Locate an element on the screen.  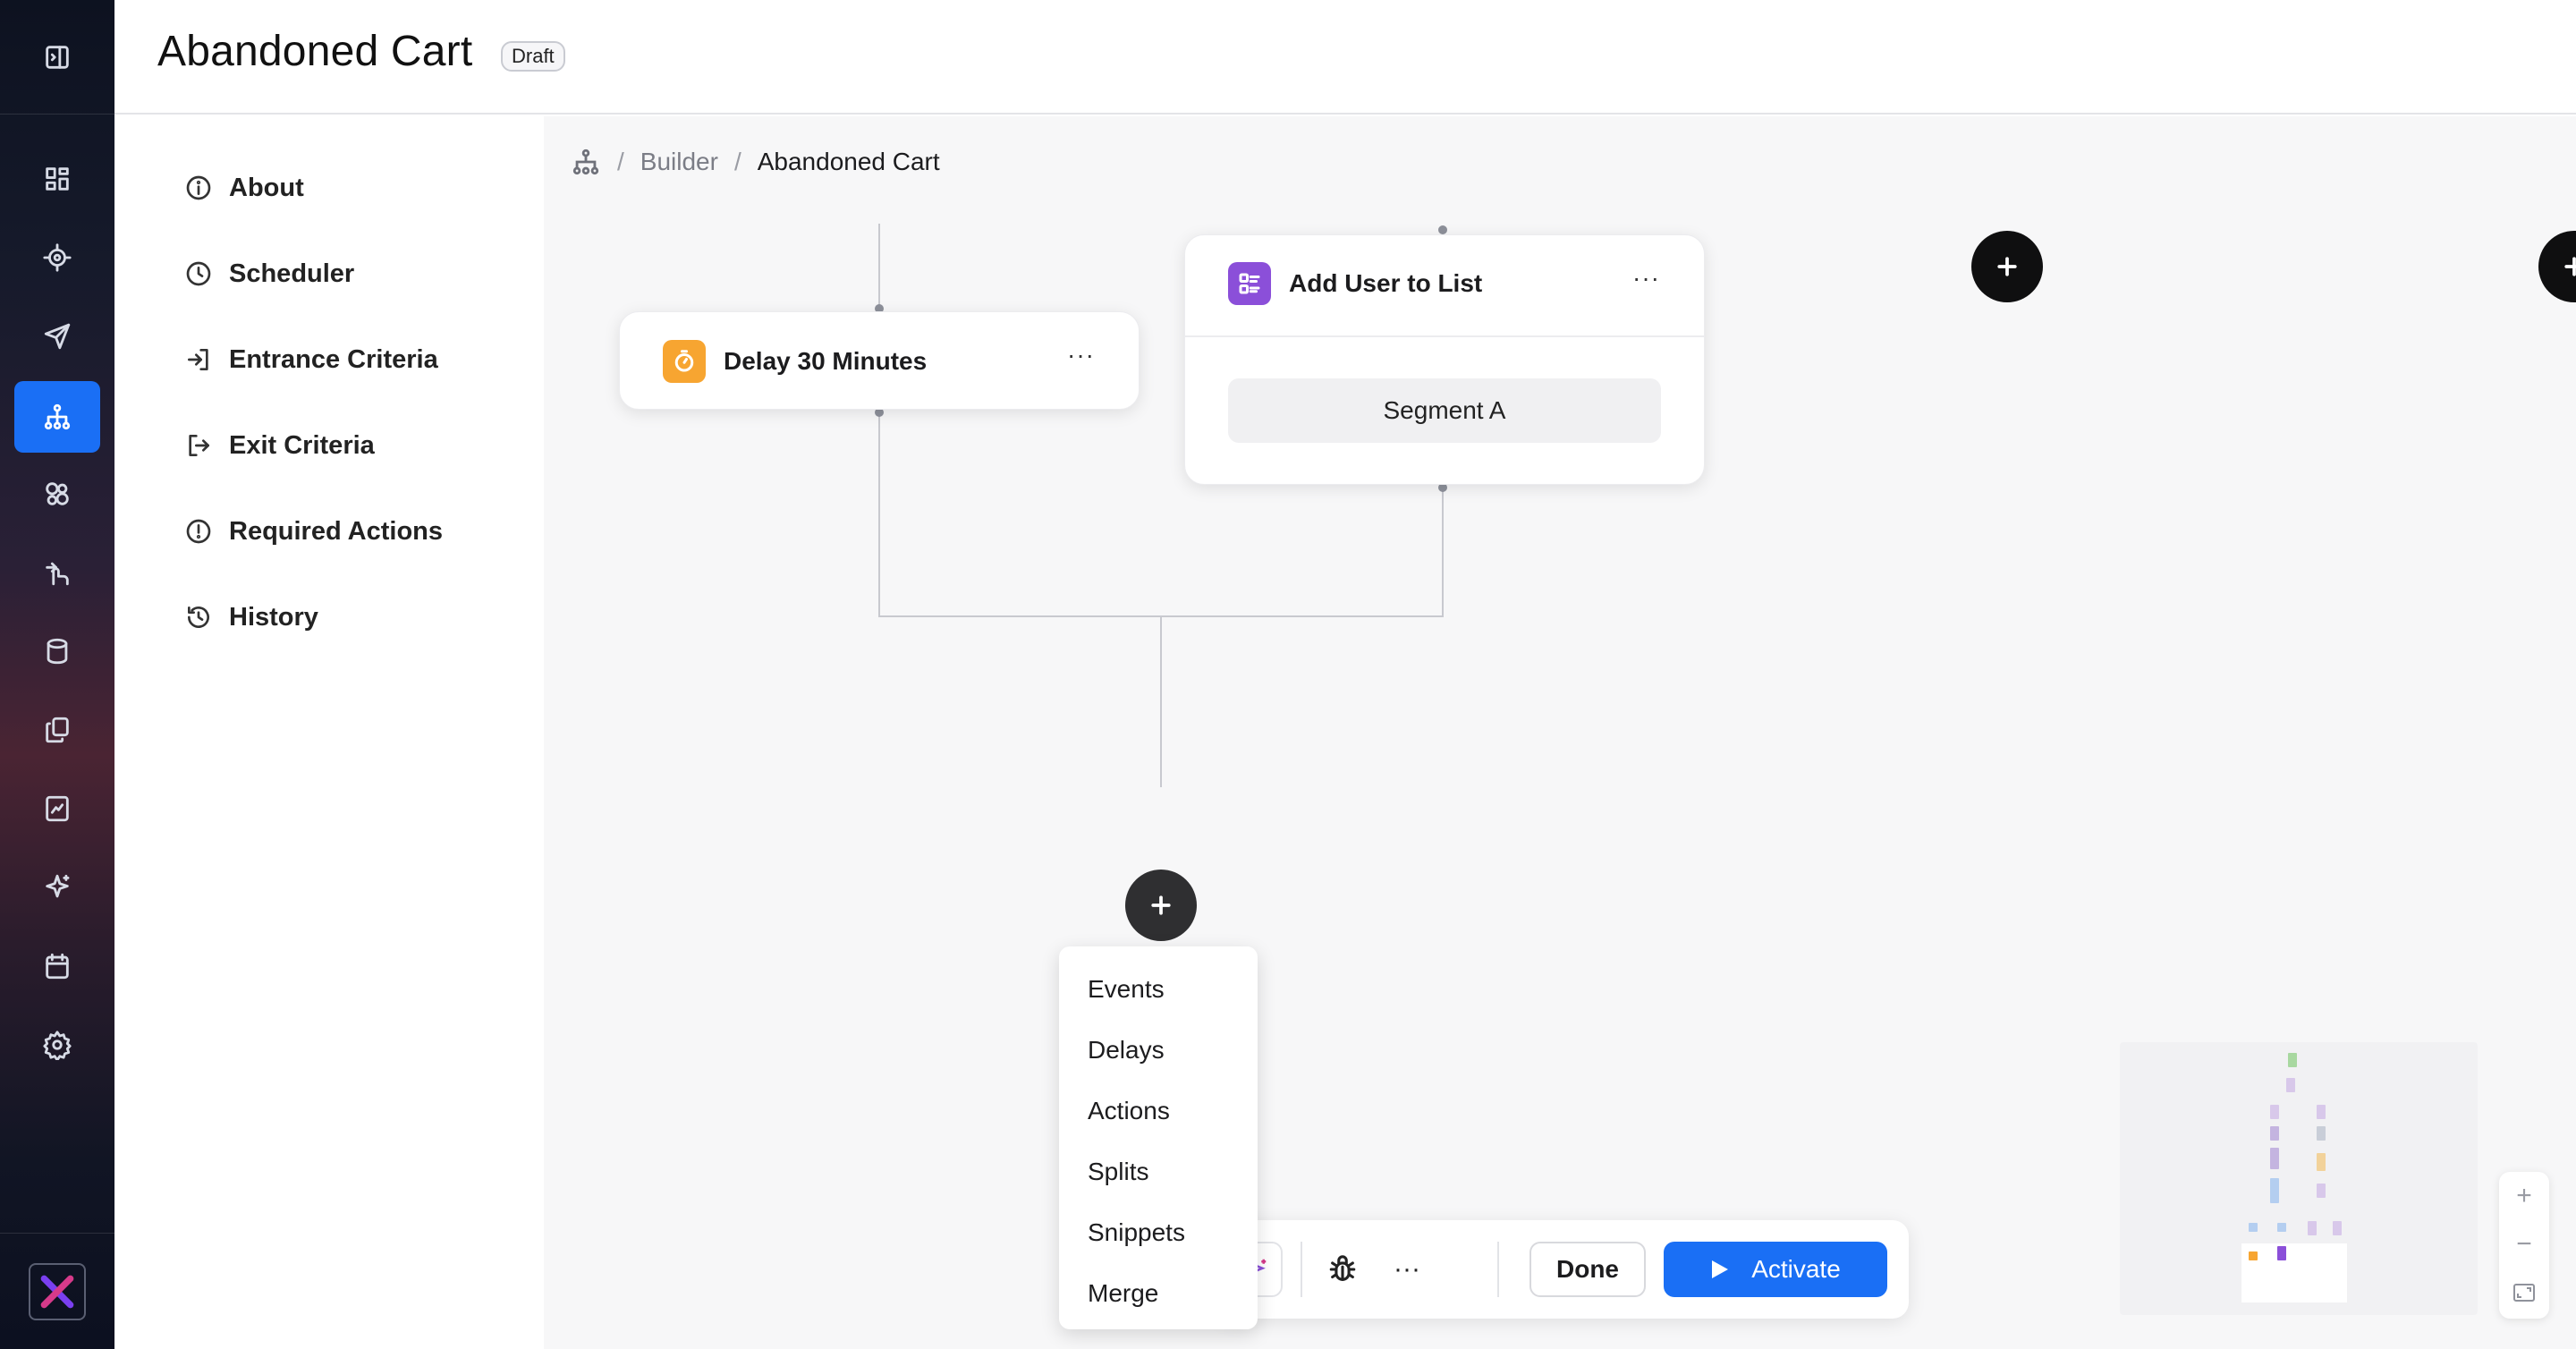
add-user-to-list-node: Add User to List ··· Segment A is located at coordinates (1444, 359).